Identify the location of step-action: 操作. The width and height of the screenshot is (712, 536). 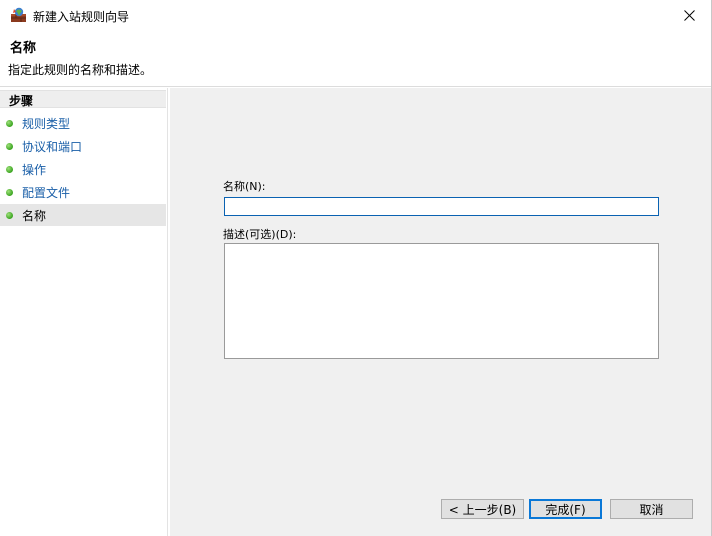
(83, 169).